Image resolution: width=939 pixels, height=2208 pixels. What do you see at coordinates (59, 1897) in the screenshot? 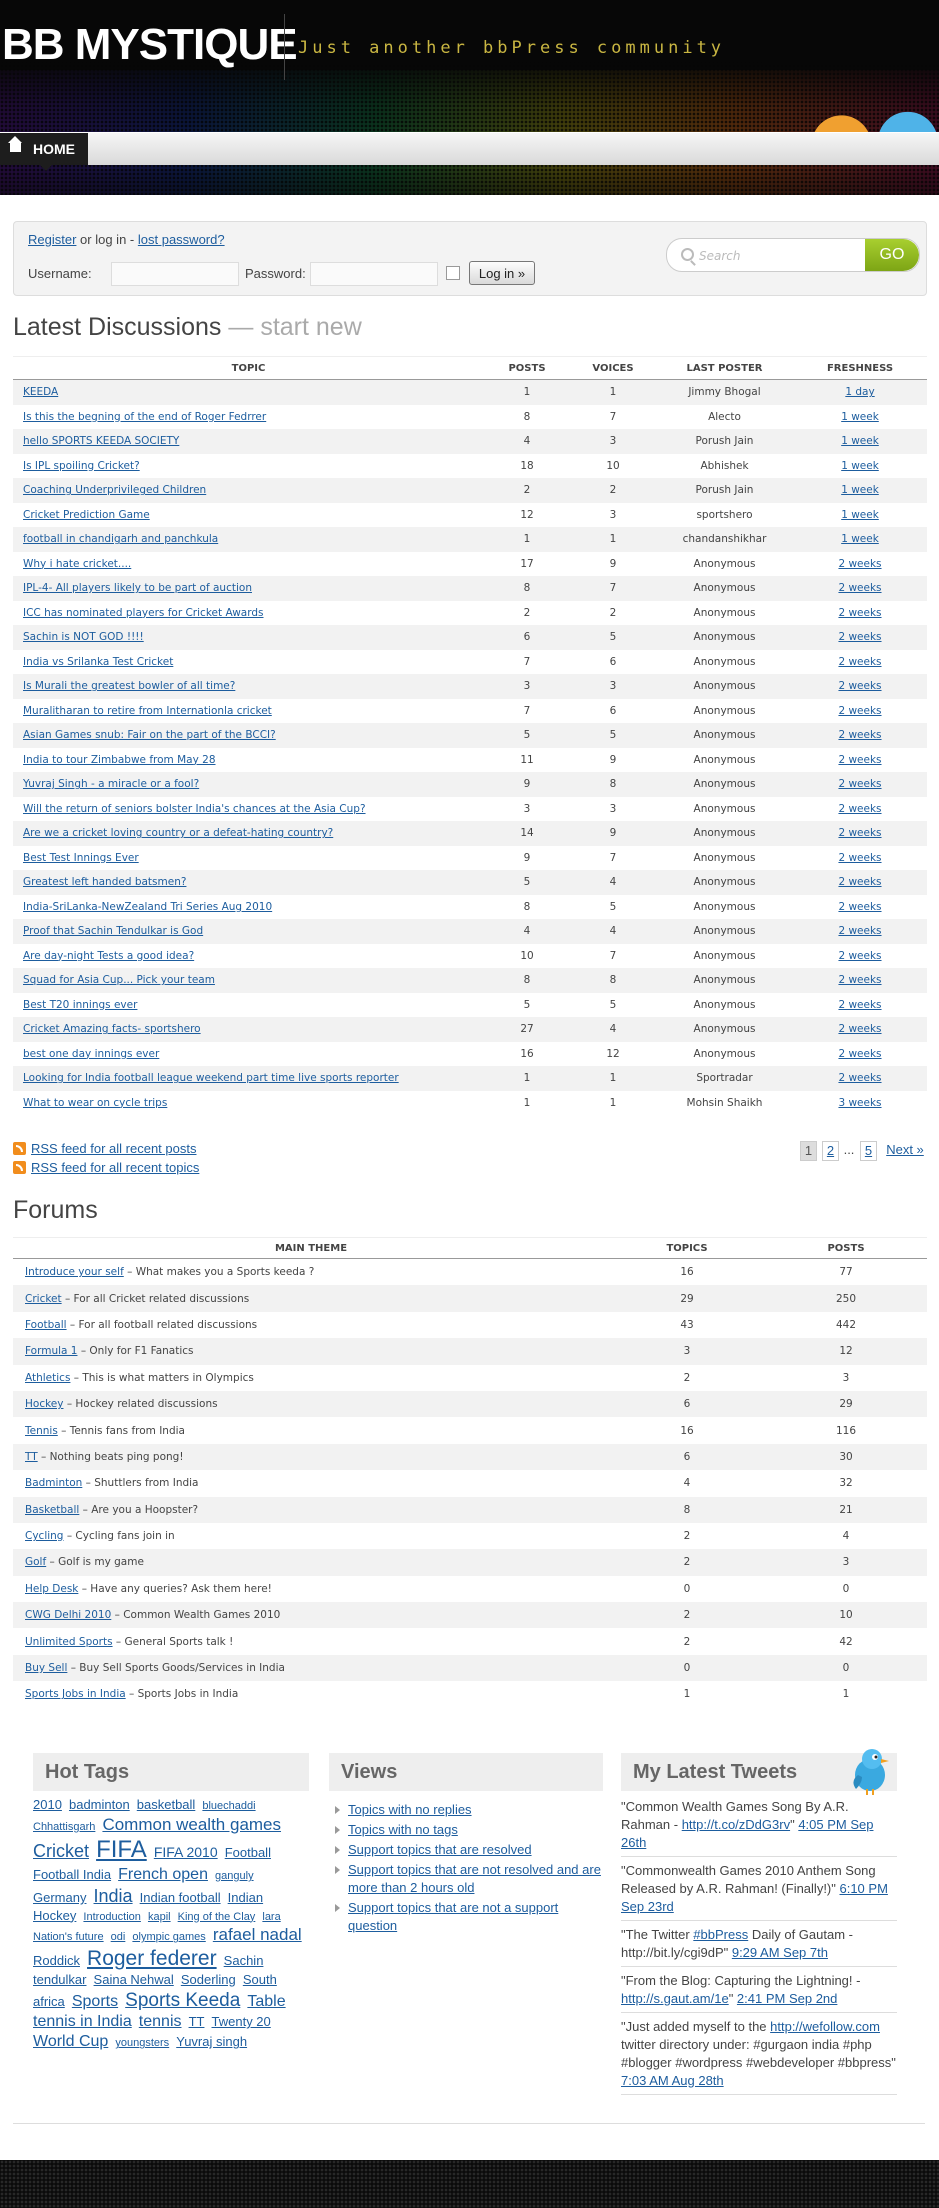
I see `tag-link: Germany` at bounding box center [59, 1897].